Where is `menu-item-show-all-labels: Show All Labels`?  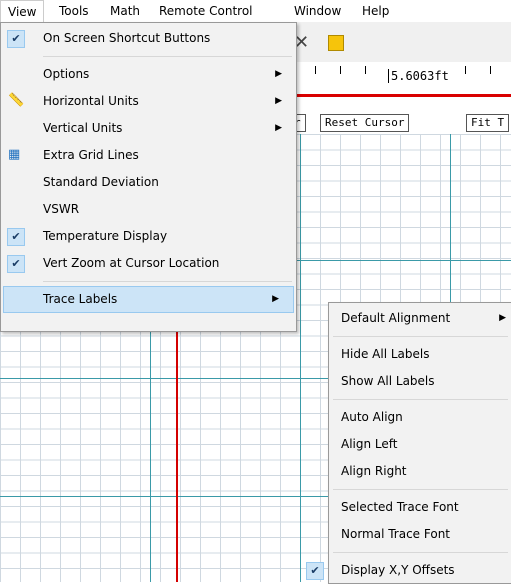
menu-item-show-all-labels: Show All Labels is located at coordinates (420, 381).